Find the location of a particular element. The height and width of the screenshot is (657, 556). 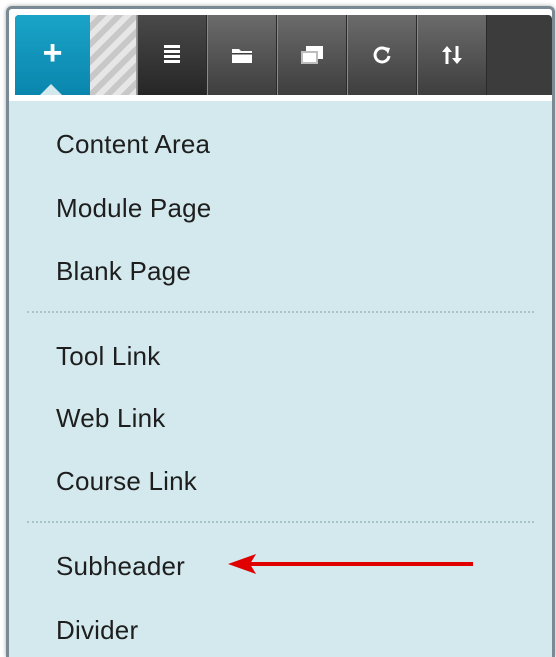

folder-view-button is located at coordinates (242, 55).